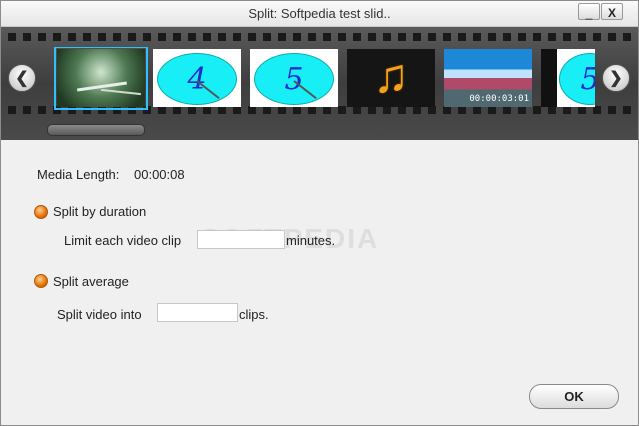 Image resolution: width=639 pixels, height=426 pixels. Describe the element at coordinates (99, 314) in the screenshot. I see `split-into-label: Split video into` at that location.